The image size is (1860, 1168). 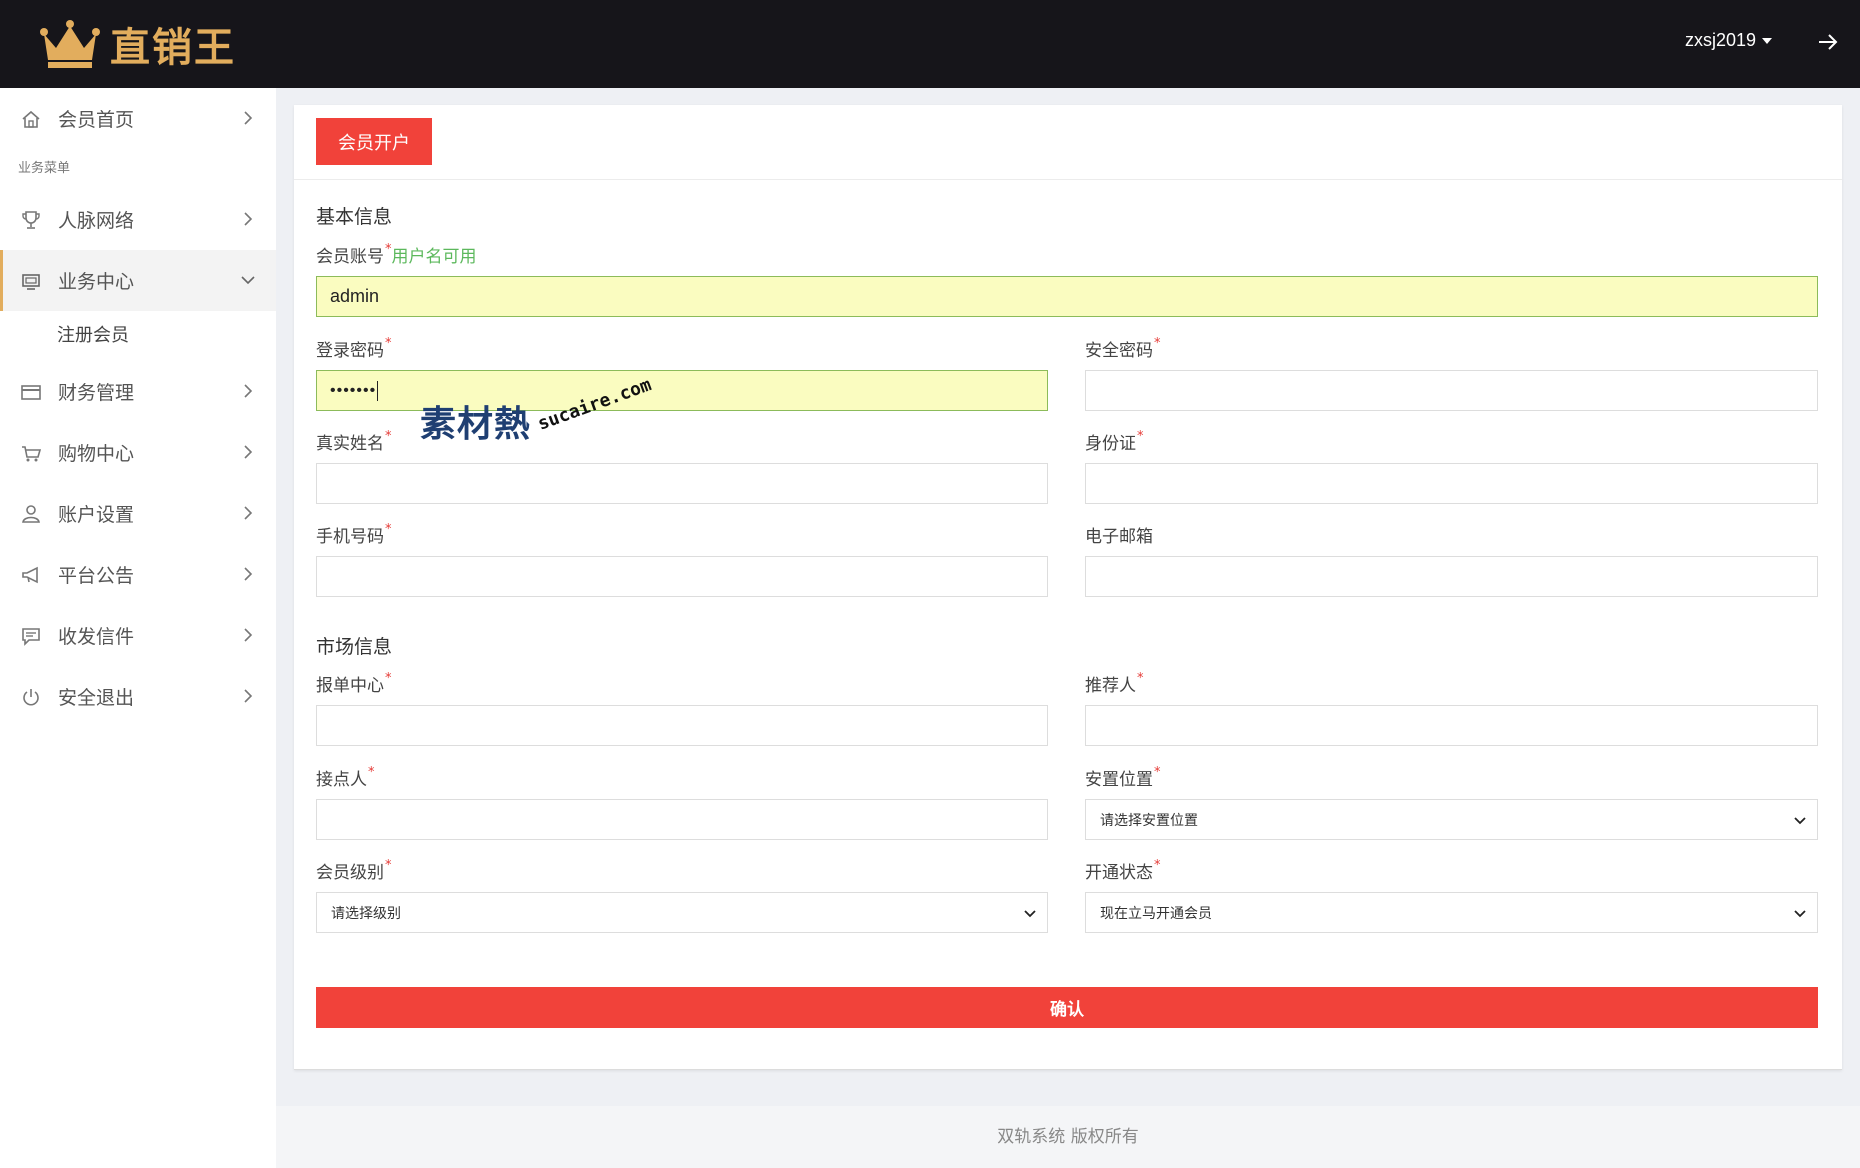 What do you see at coordinates (138, 696) in the screenshot?
I see `sidebar-item-logout: 安全退出` at bounding box center [138, 696].